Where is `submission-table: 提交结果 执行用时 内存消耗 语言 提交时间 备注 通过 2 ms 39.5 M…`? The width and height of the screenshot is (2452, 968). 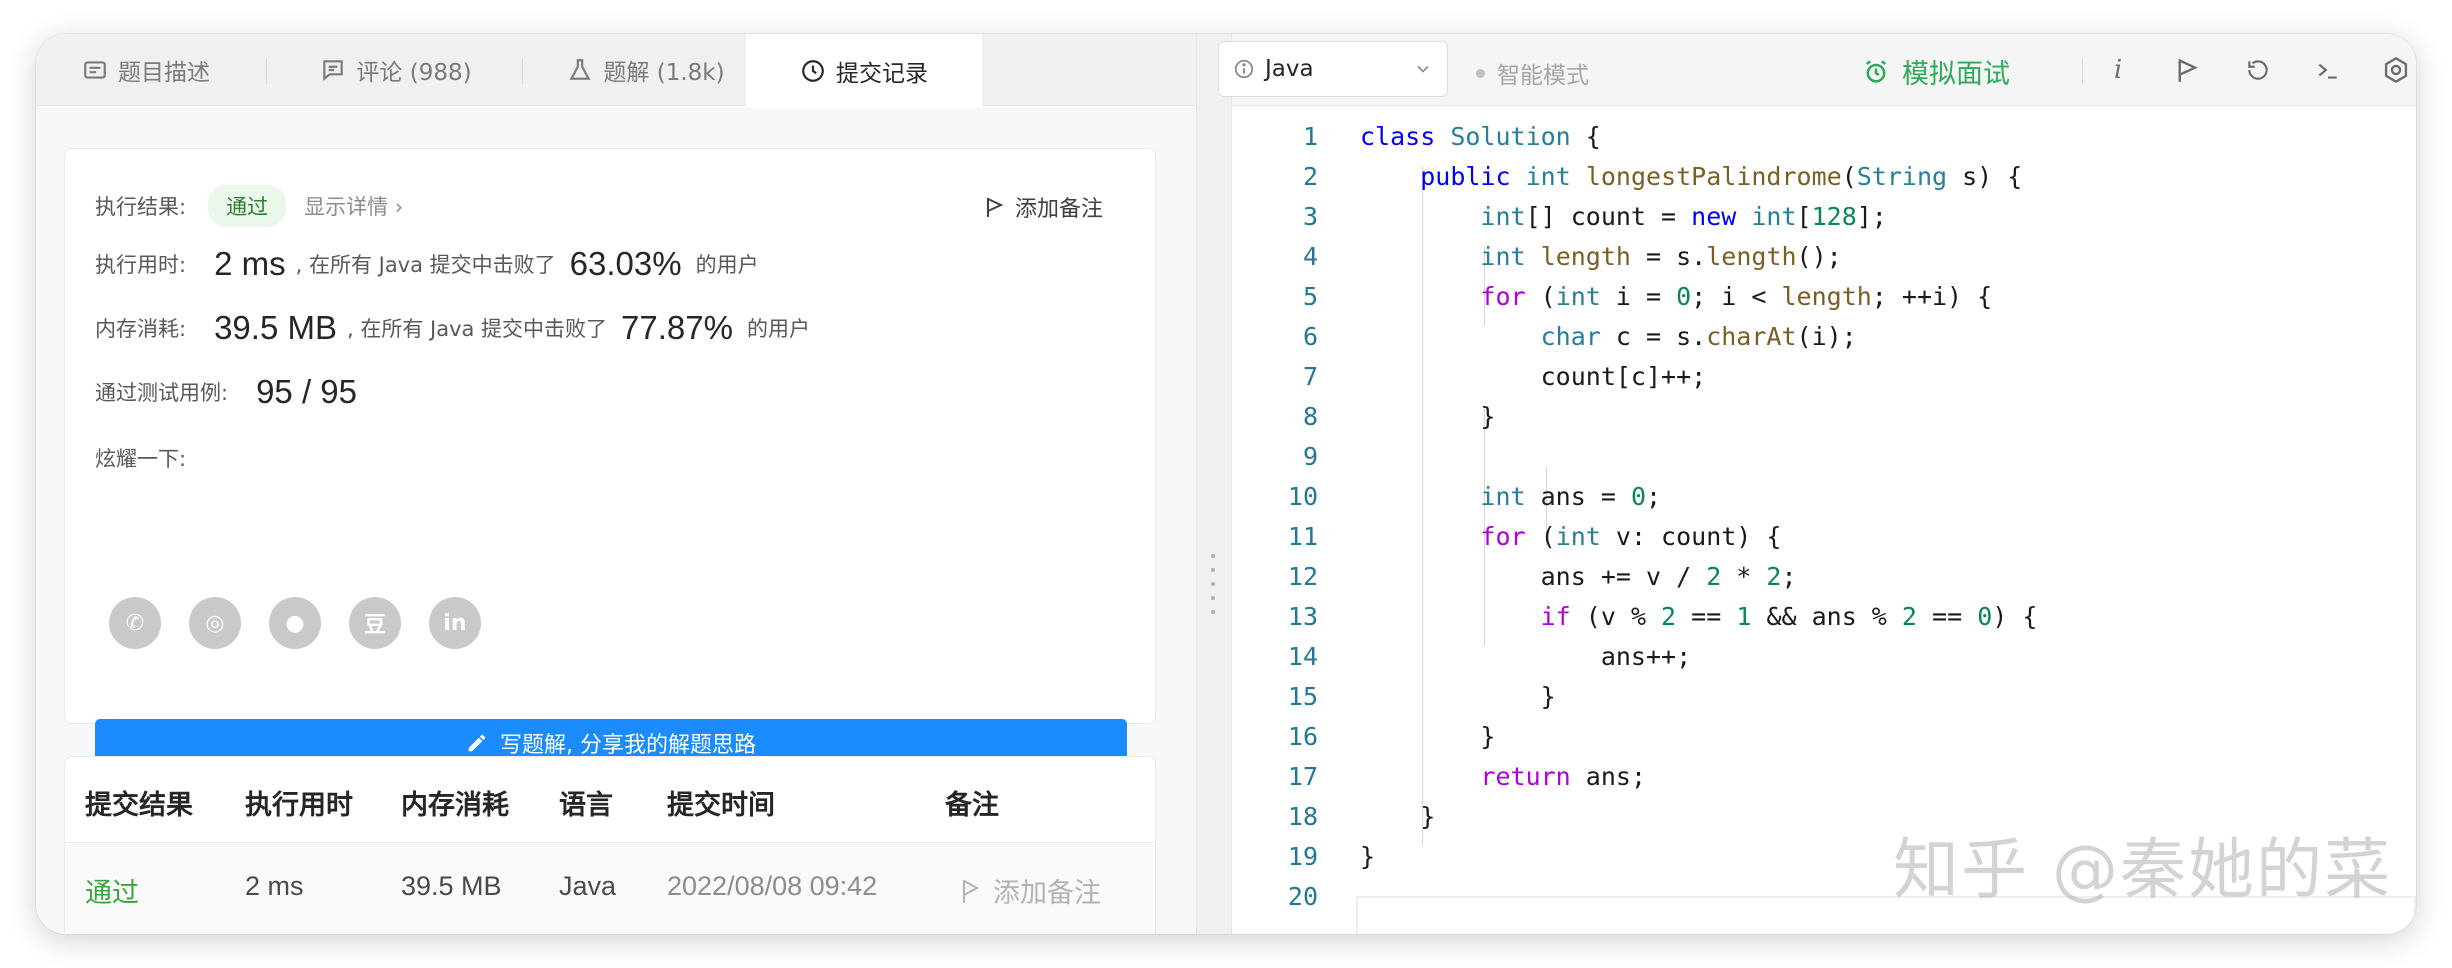
submission-table: 提交结果 执行用时 内存消耗 语言 提交时间 备注 通过 2 ms 39.5 M… is located at coordinates (610, 845).